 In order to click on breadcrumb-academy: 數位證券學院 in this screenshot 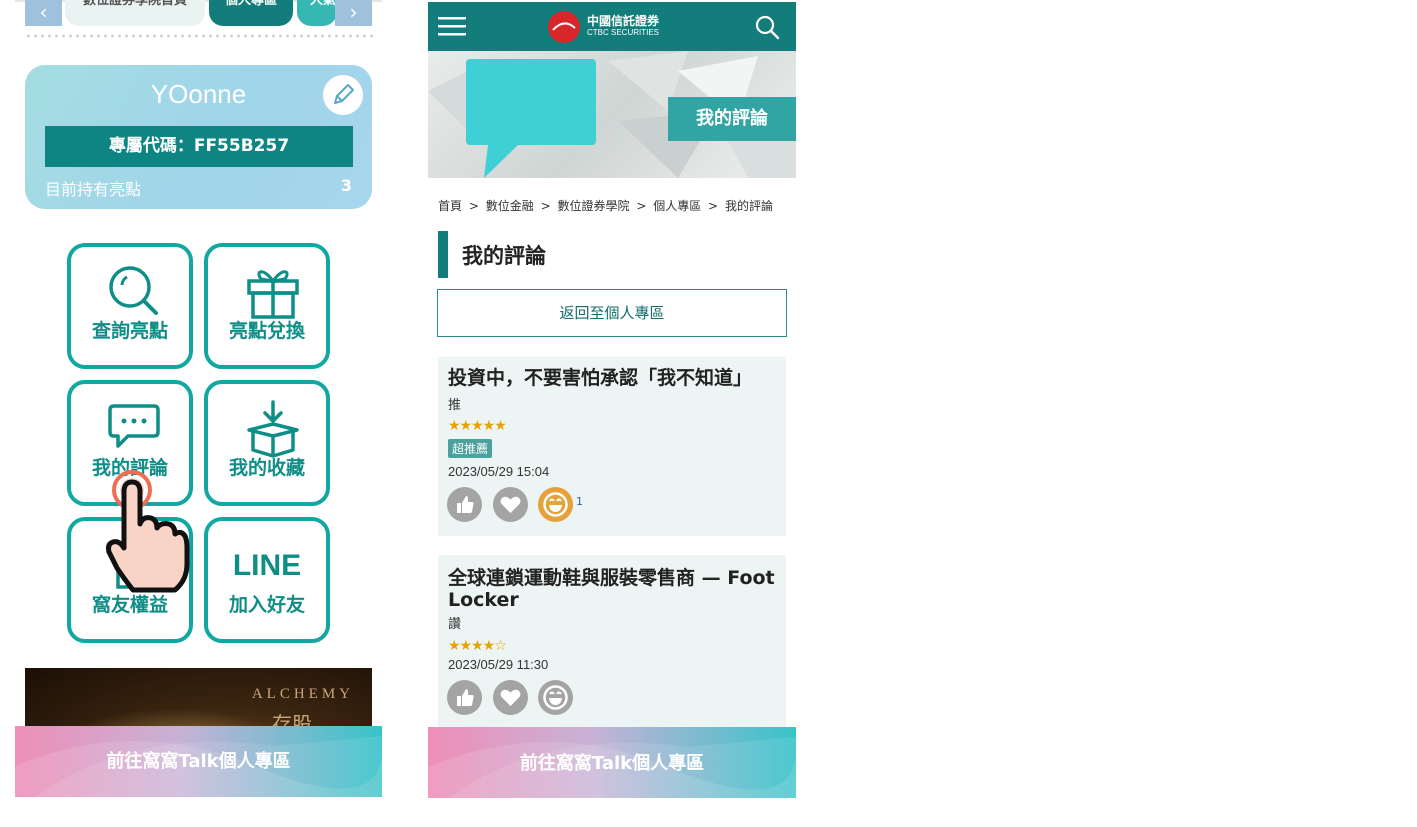, I will do `click(593, 206)`.